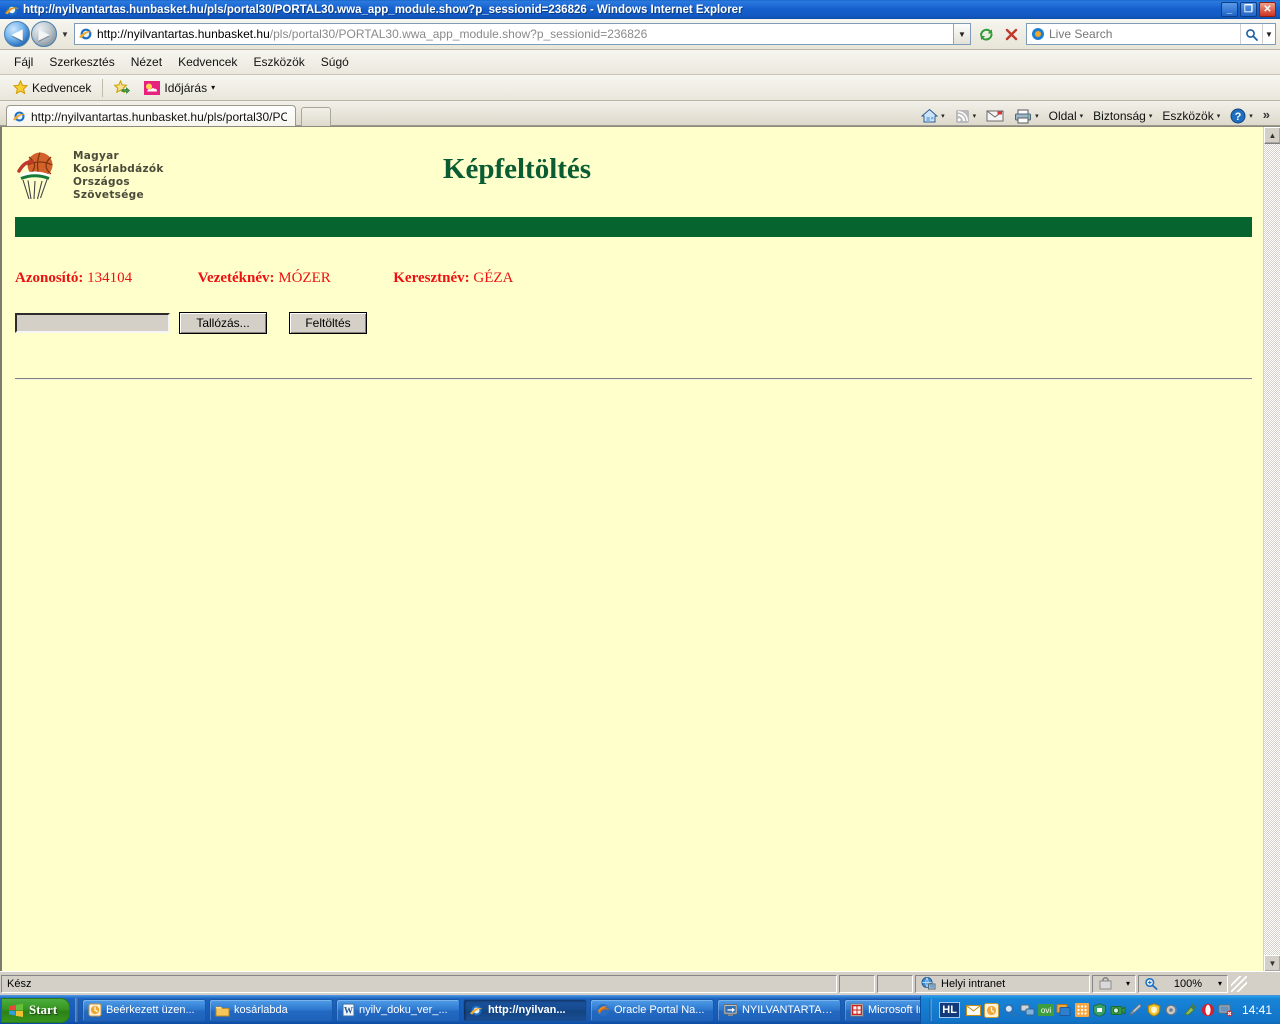 The image size is (1280, 1024). What do you see at coordinates (1272, 963) in the screenshot?
I see `scroll-down-button: ▼` at bounding box center [1272, 963].